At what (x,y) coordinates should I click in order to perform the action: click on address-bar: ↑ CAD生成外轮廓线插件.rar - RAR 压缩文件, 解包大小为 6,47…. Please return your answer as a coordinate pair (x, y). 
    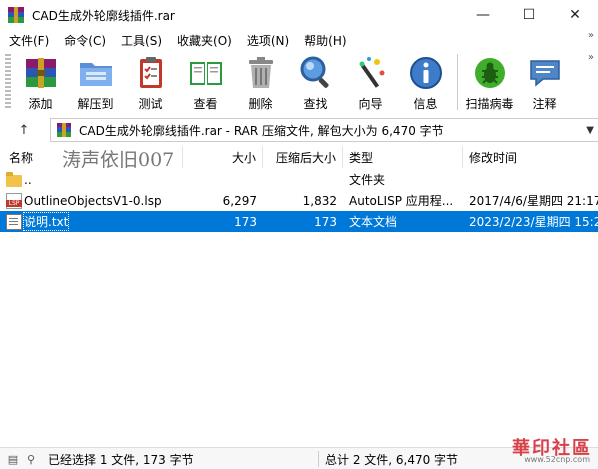
    Looking at the image, I should click on (299, 130).